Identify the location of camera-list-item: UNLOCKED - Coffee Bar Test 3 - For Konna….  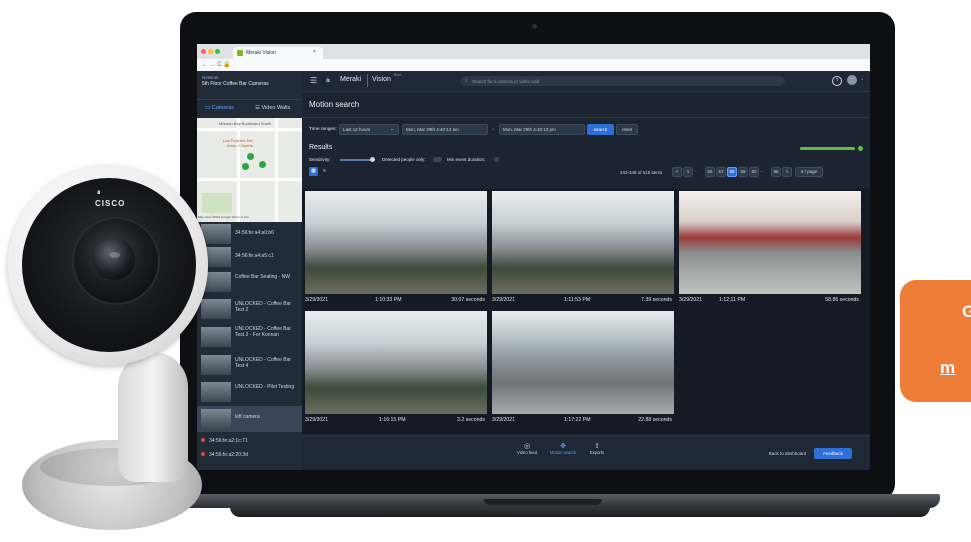
(249, 337).